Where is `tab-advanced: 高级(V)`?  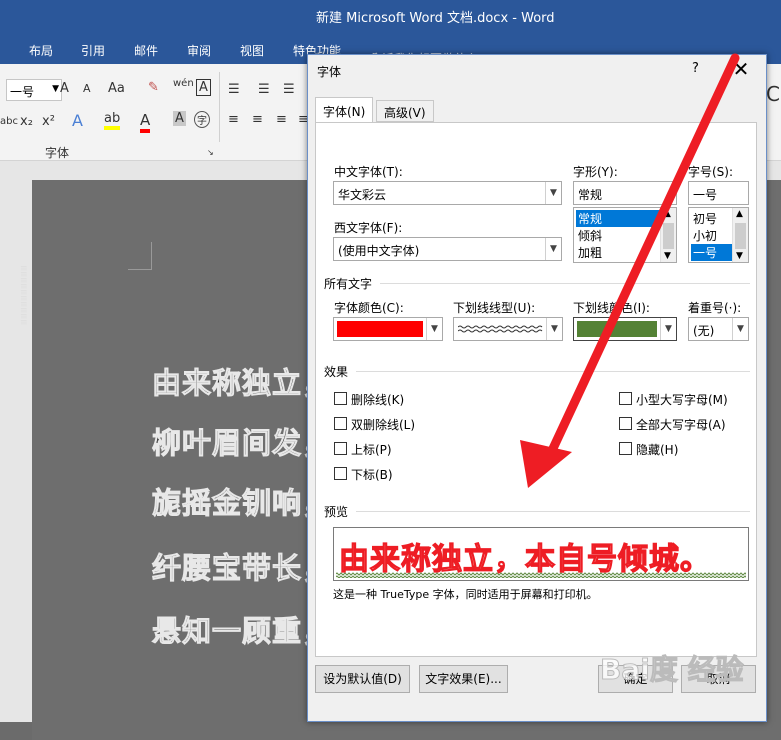 tab-advanced: 高级(V) is located at coordinates (405, 111).